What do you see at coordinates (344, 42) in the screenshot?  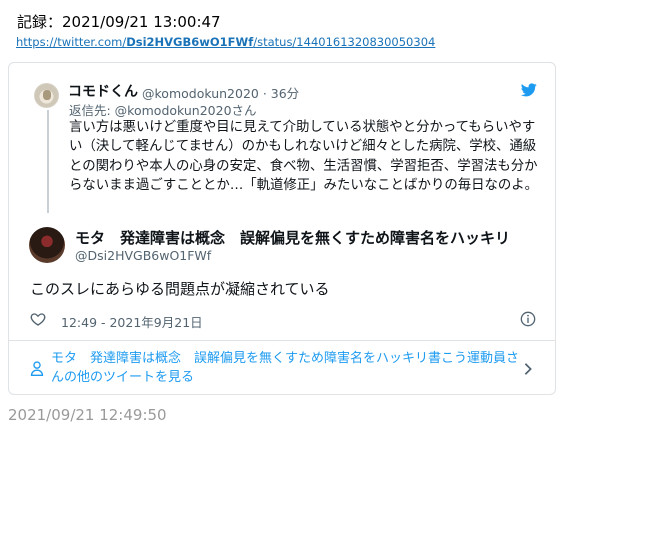 I see `source-url-suffix: /status/1440161320830050304` at bounding box center [344, 42].